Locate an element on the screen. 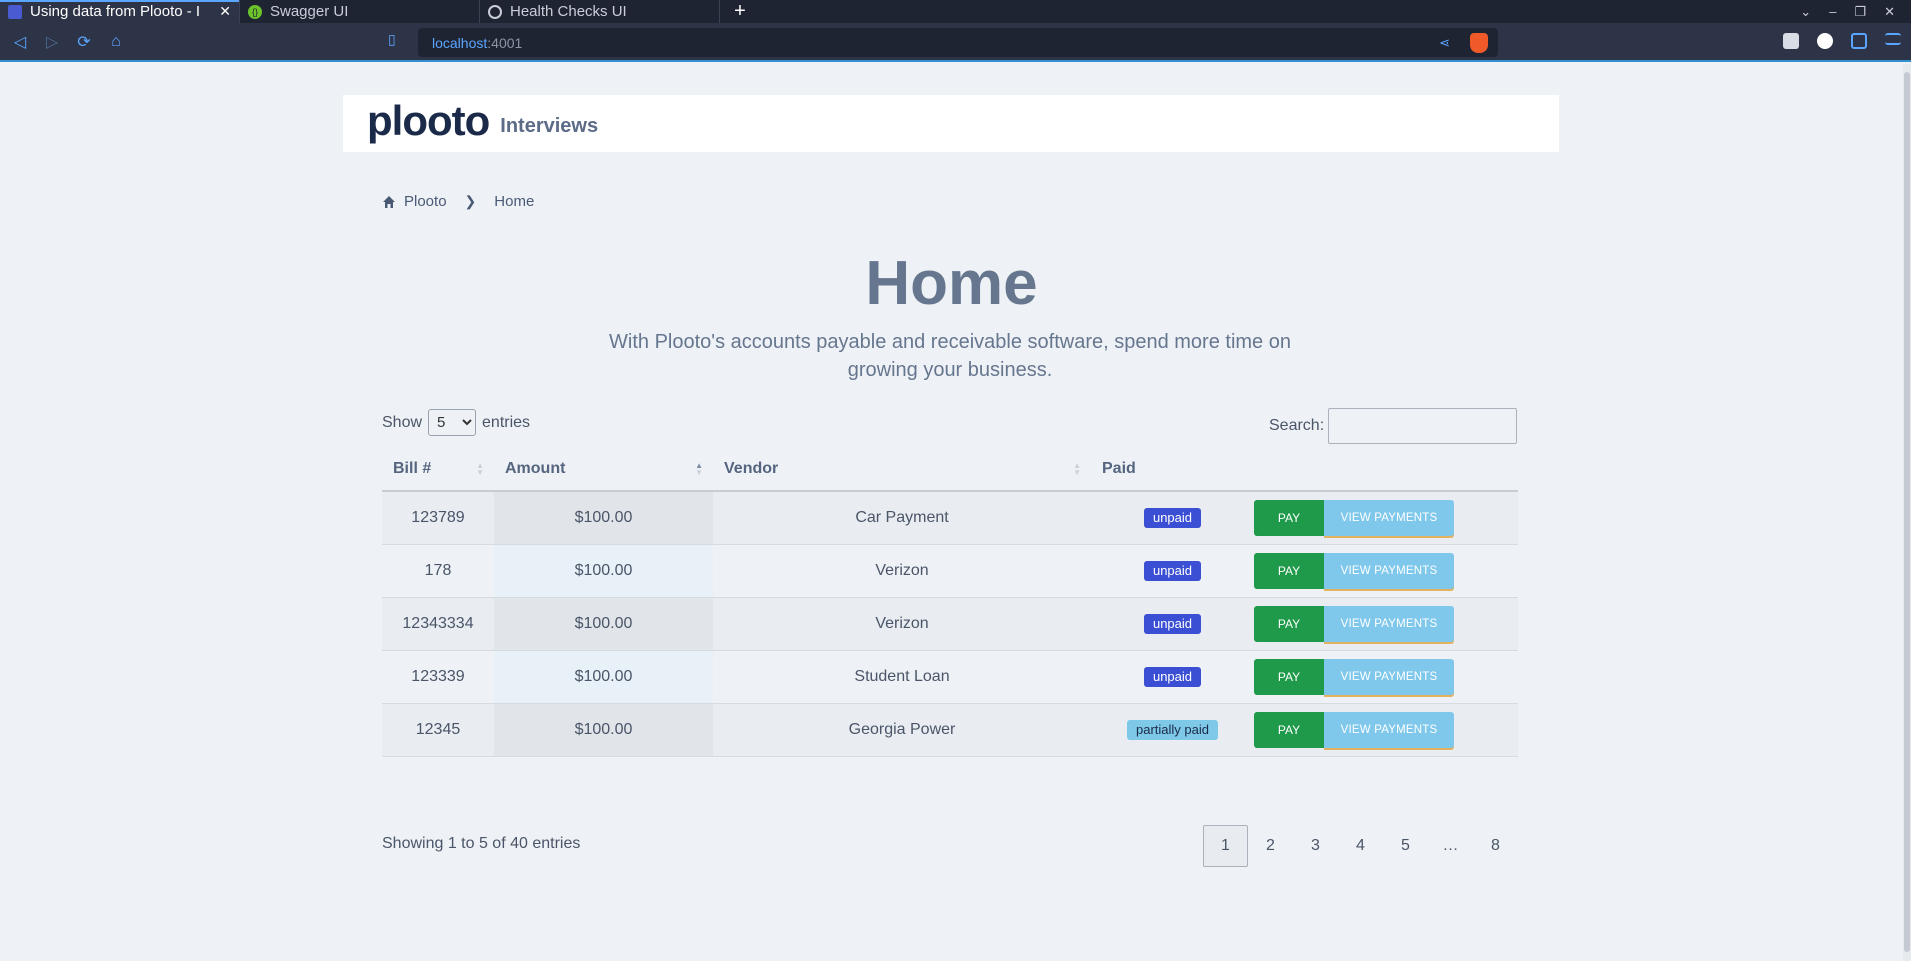  bill-number-cell: 178 is located at coordinates (438, 571).